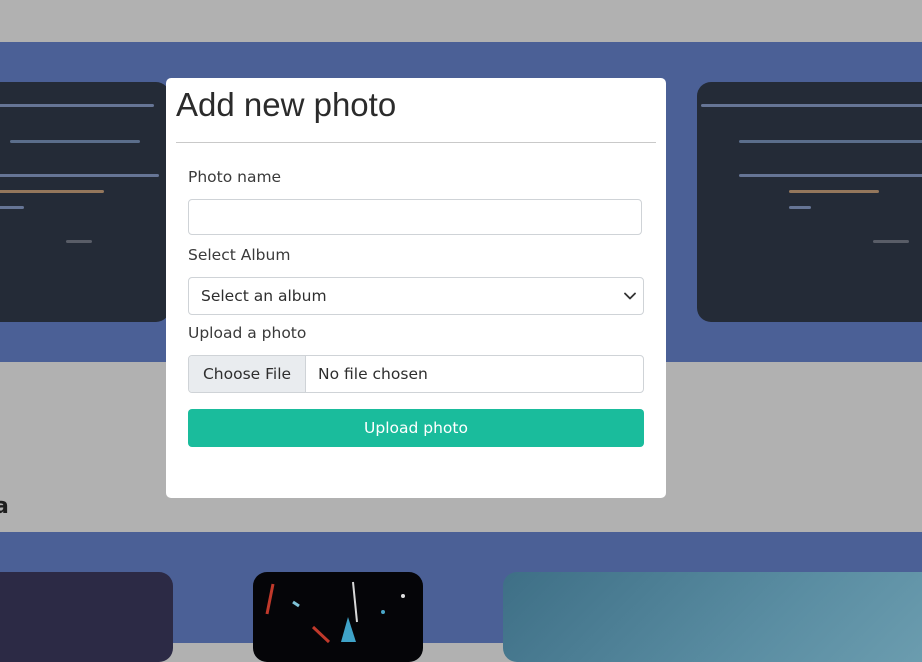 Image resolution: width=922 pixels, height=662 pixels. Describe the element at coordinates (85, 202) in the screenshot. I see `album-cover-code-left` at that location.